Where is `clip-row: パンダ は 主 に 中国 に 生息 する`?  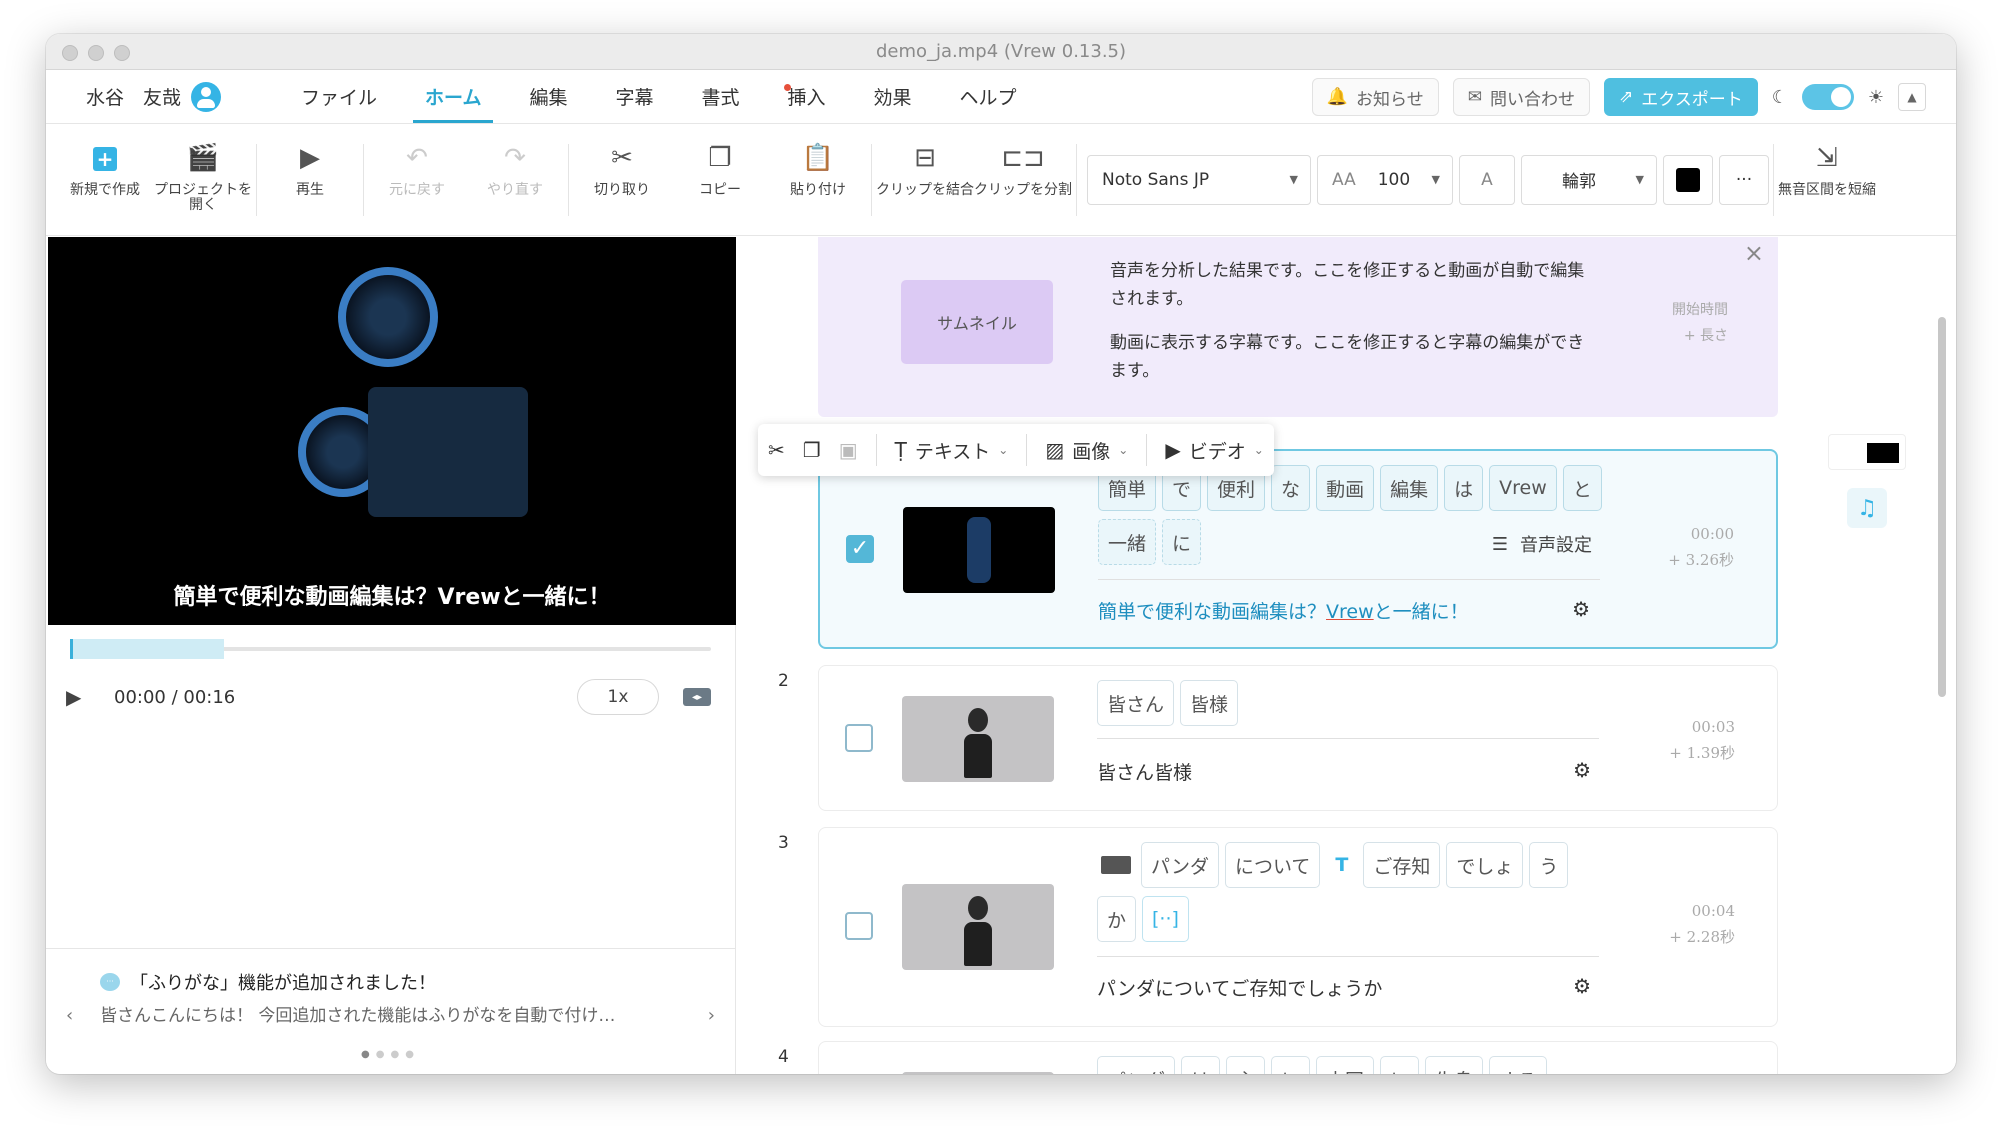
clip-row: パンダ は 主 に 中国 に 生息 する is located at coordinates (1298, 1057).